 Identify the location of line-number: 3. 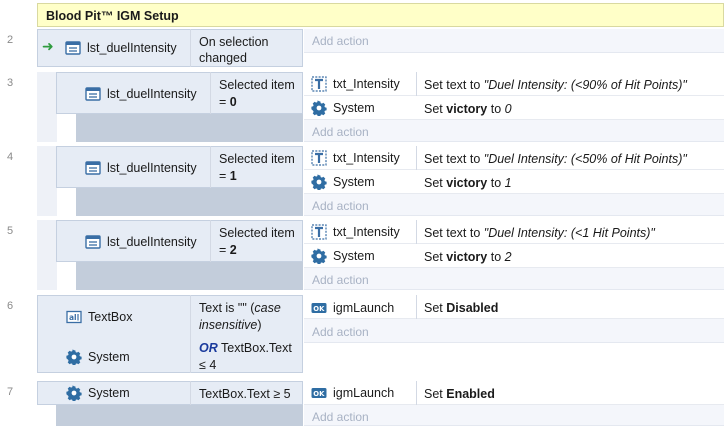
(10, 83).